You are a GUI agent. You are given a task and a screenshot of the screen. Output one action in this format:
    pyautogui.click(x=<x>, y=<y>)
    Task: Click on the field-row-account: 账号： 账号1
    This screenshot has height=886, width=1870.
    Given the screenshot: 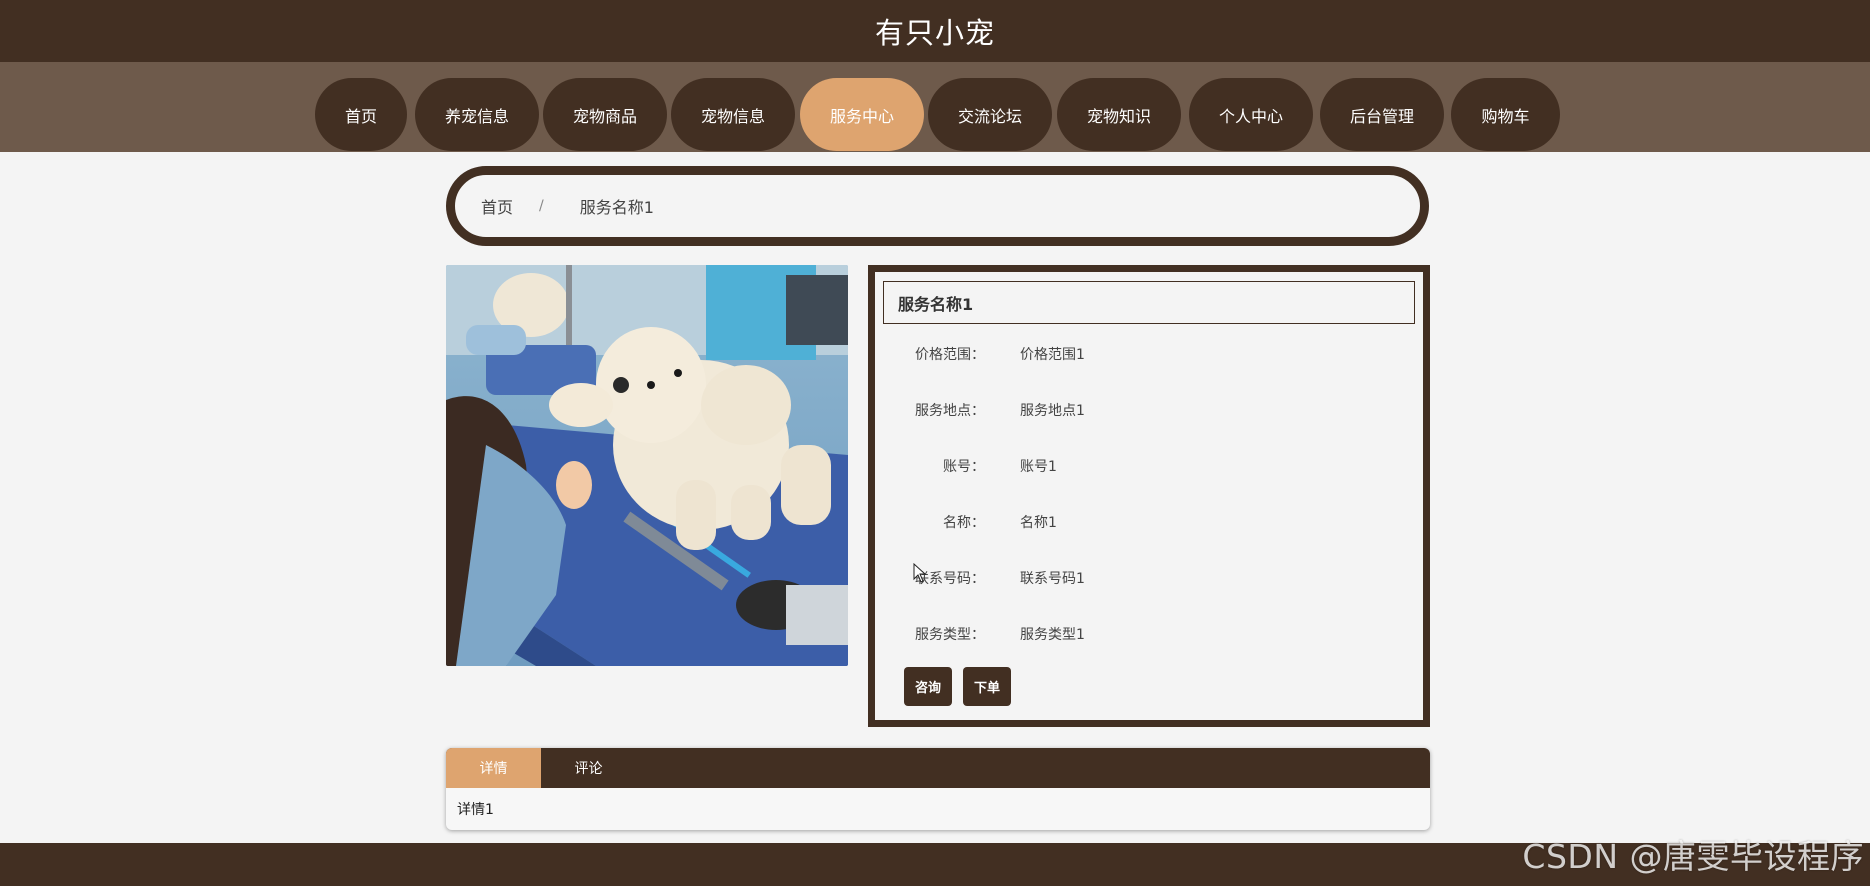 What is the action you would take?
    pyautogui.click(x=1145, y=466)
    